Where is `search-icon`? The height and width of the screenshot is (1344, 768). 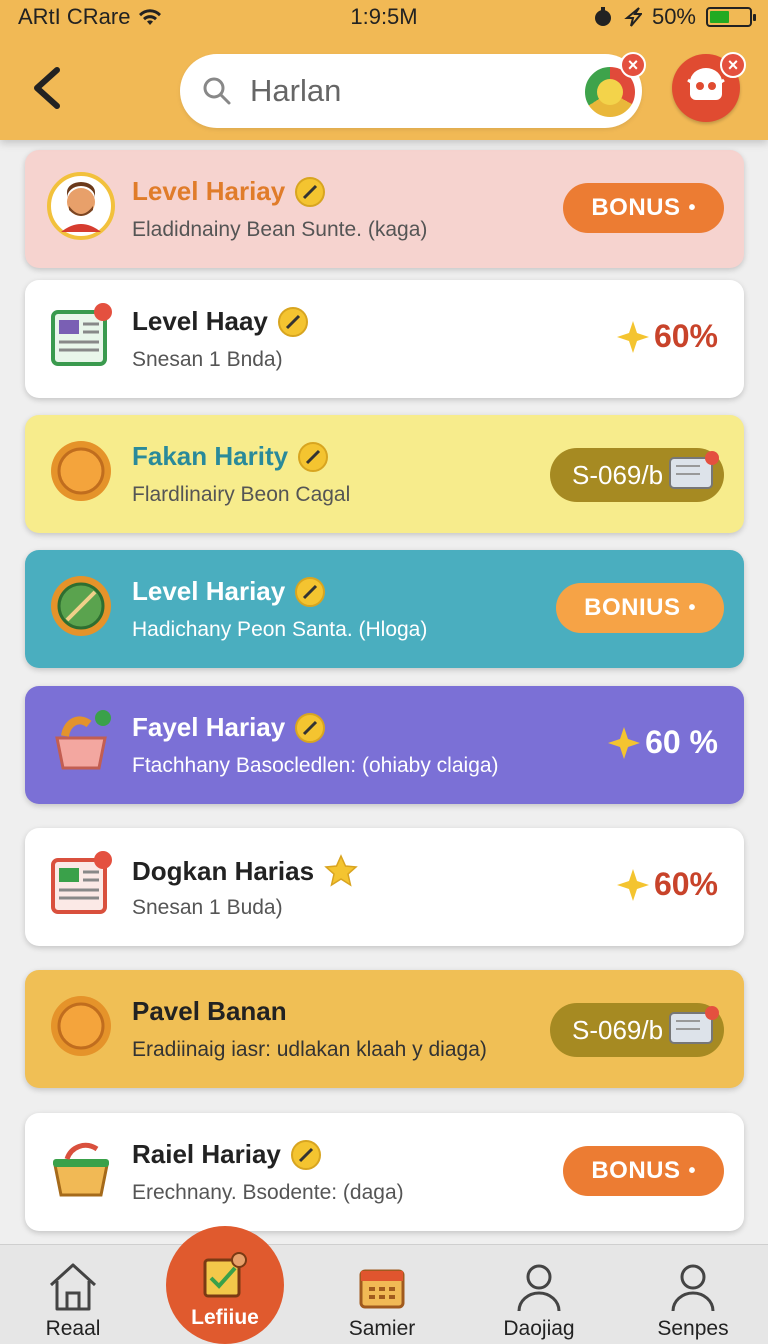 search-icon is located at coordinates (217, 91).